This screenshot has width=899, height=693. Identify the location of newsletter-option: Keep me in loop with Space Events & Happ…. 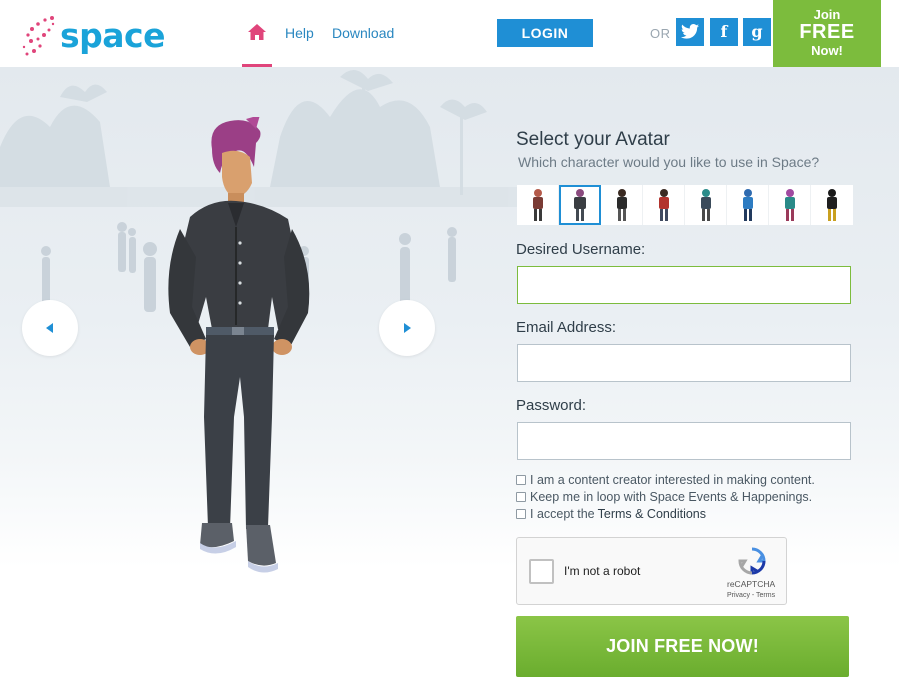
(664, 497).